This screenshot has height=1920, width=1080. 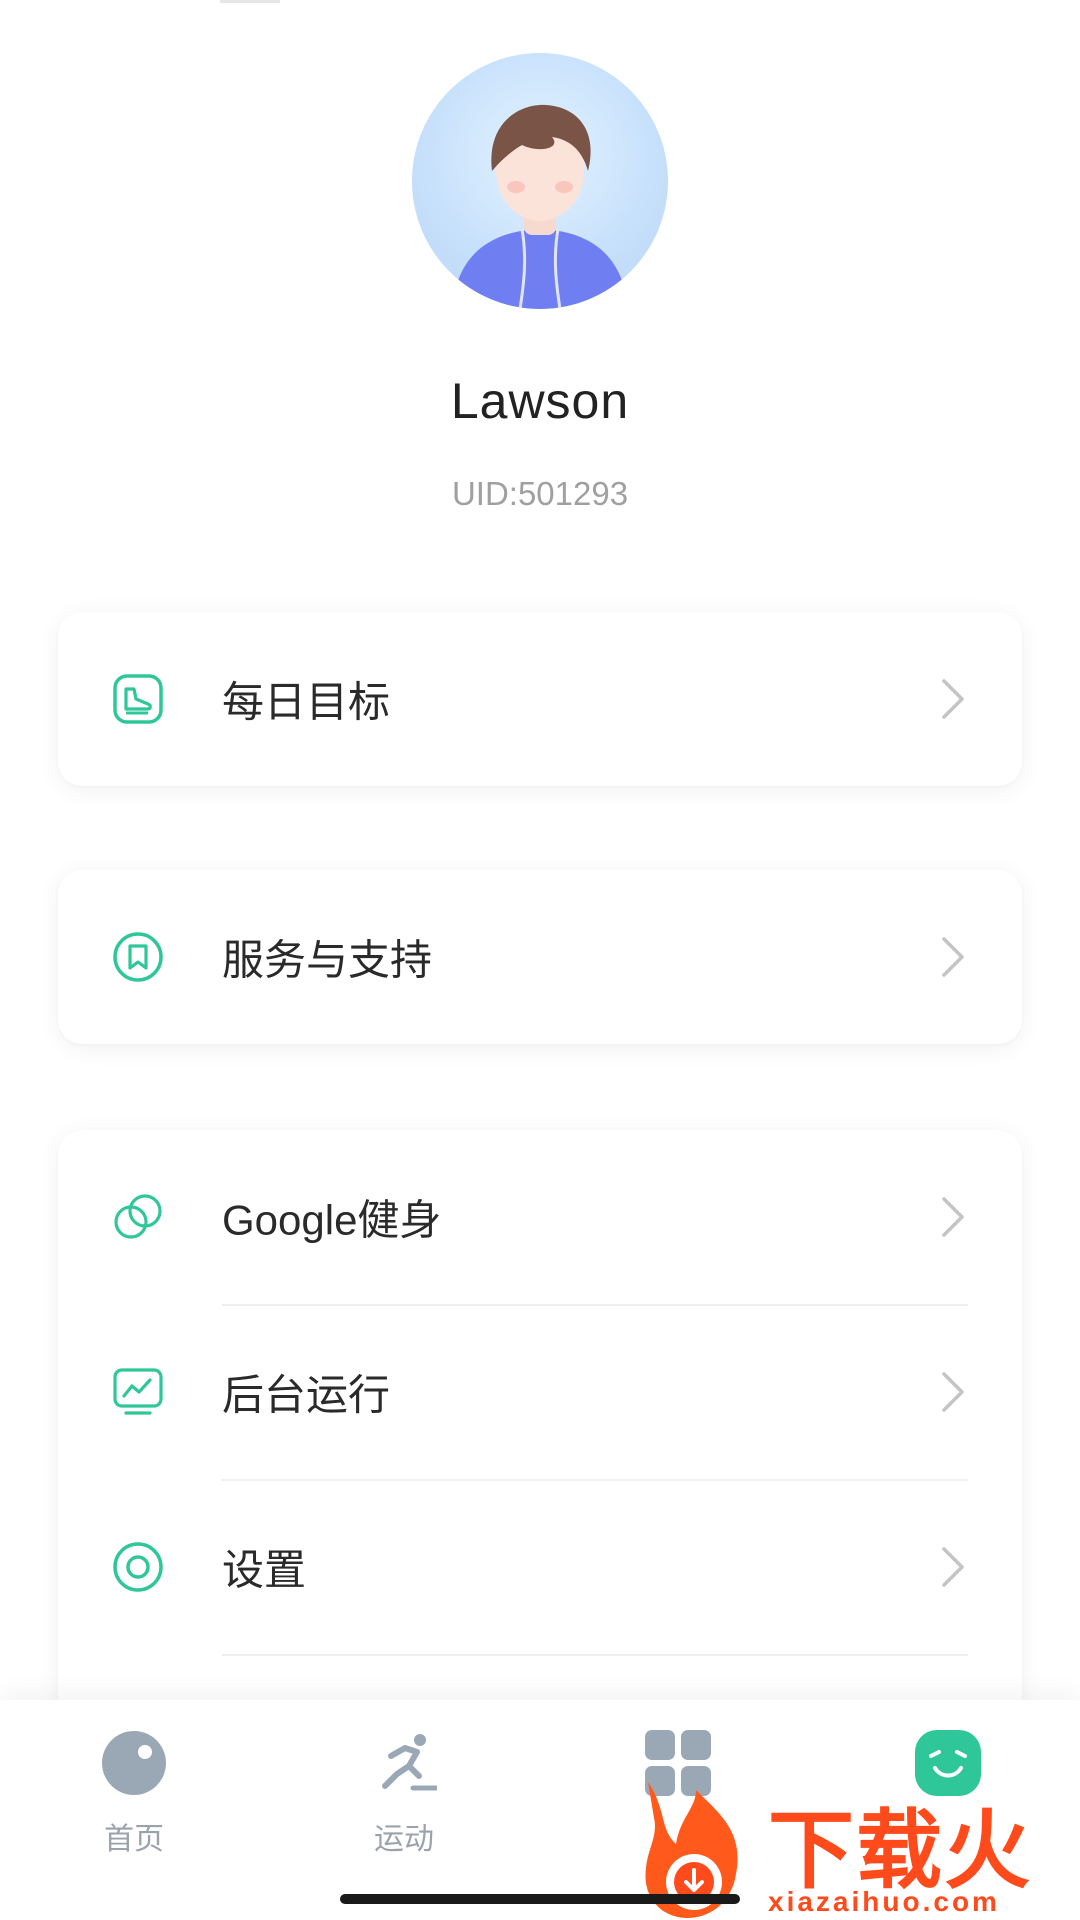 What do you see at coordinates (404, 1839) in the screenshot?
I see `tab-label: 运动` at bounding box center [404, 1839].